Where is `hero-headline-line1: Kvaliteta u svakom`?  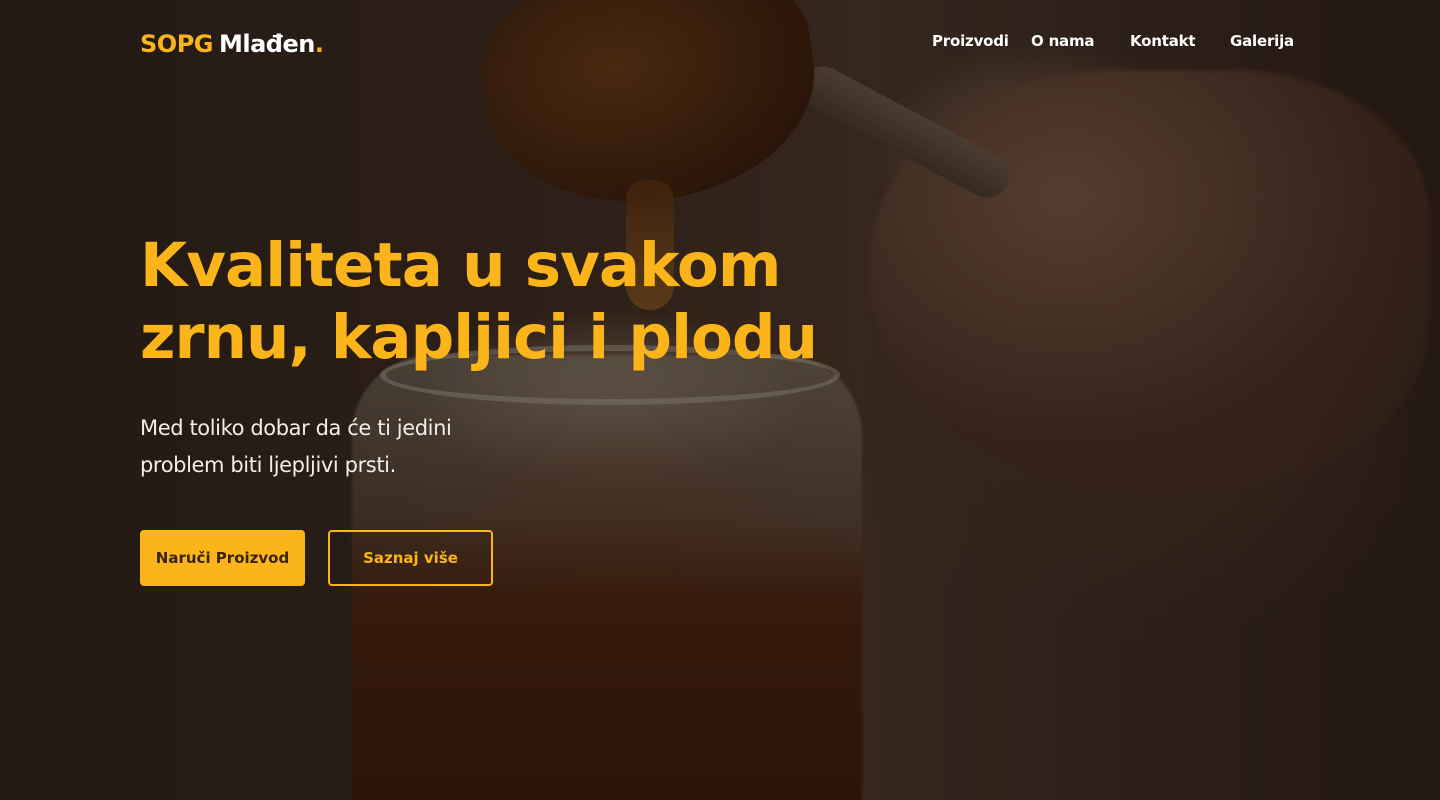 hero-headline-line1: Kvaliteta u svakom is located at coordinates (460, 265).